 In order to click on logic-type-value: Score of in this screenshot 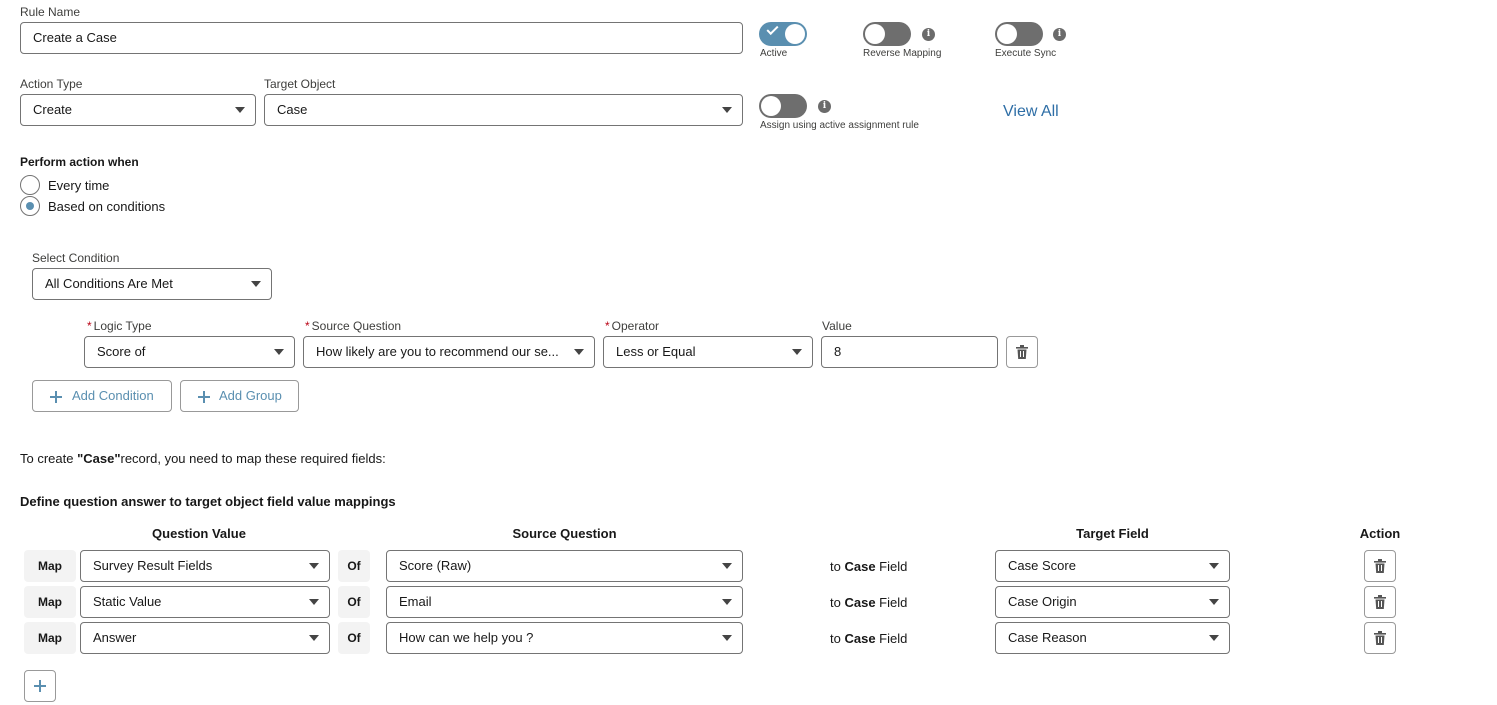, I will do `click(121, 351)`.